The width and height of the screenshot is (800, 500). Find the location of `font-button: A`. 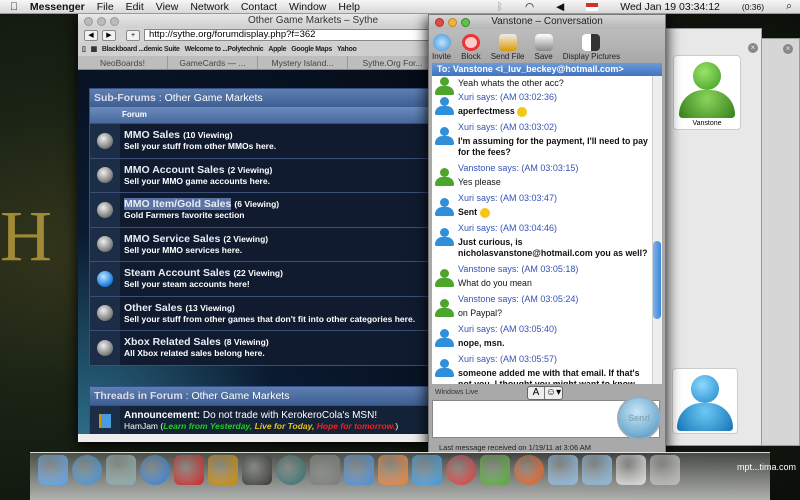

font-button: A is located at coordinates (536, 393).